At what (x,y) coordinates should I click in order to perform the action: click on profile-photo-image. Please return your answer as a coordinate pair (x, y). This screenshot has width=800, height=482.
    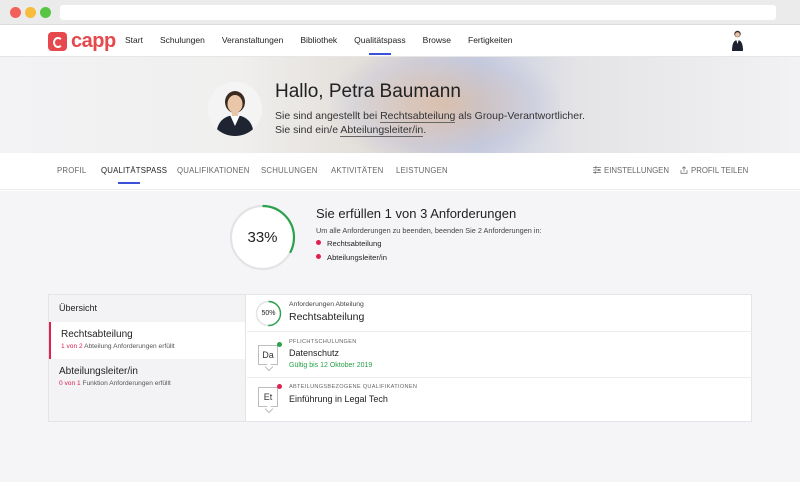
    Looking at the image, I should click on (235, 109).